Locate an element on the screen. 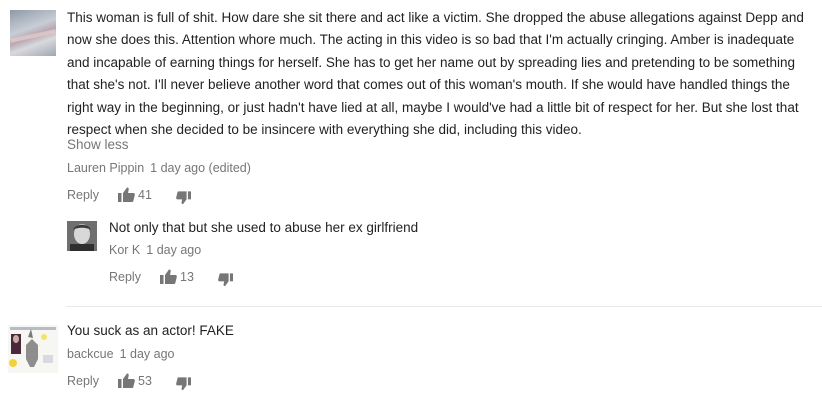 The height and width of the screenshot is (406, 822). like-count: 53 is located at coordinates (145, 380).